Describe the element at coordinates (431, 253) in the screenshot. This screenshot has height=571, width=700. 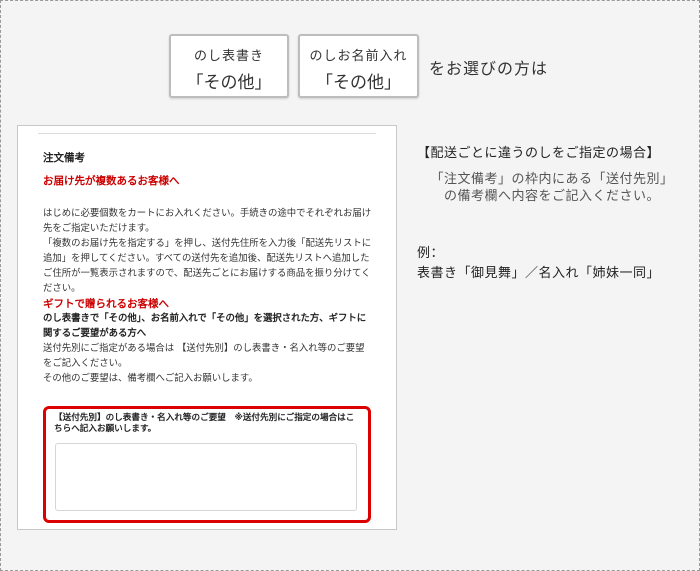
I see `example-label: 例：` at that location.